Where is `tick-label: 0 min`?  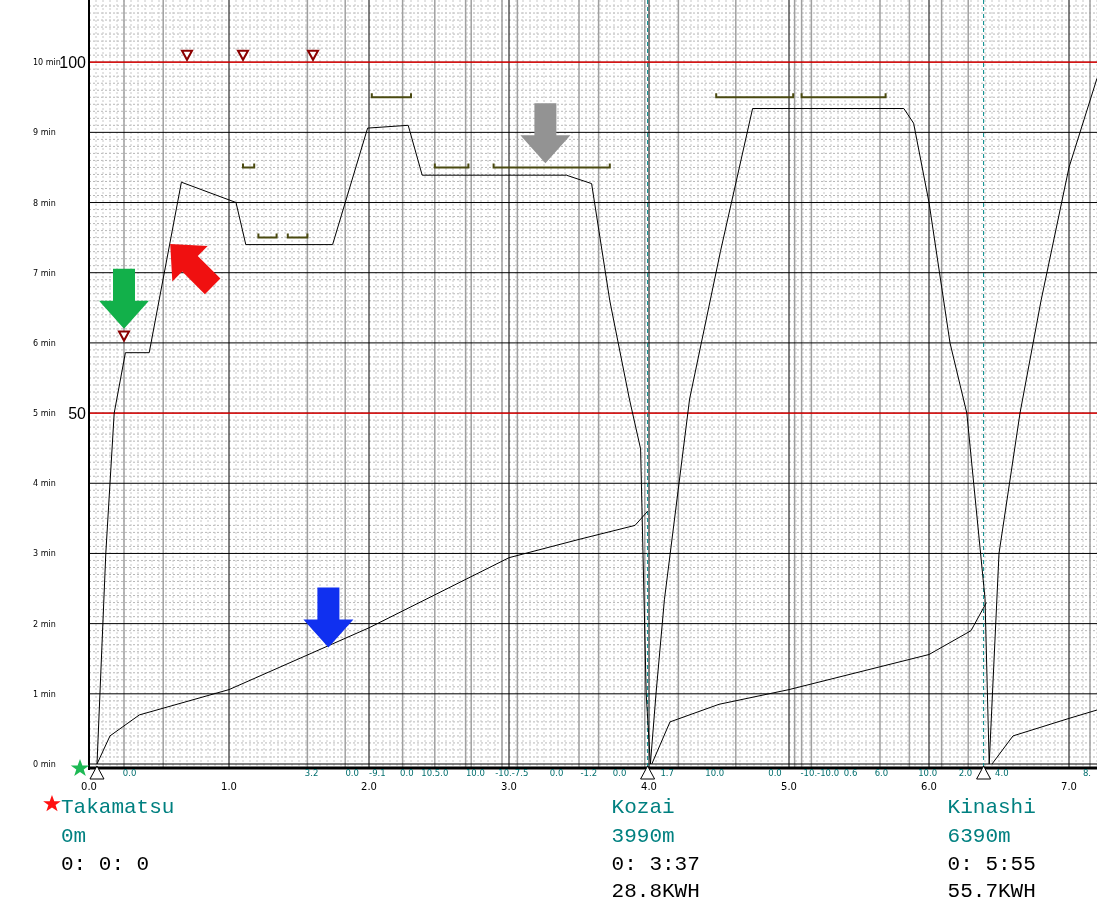 tick-label: 0 min is located at coordinates (44, 764).